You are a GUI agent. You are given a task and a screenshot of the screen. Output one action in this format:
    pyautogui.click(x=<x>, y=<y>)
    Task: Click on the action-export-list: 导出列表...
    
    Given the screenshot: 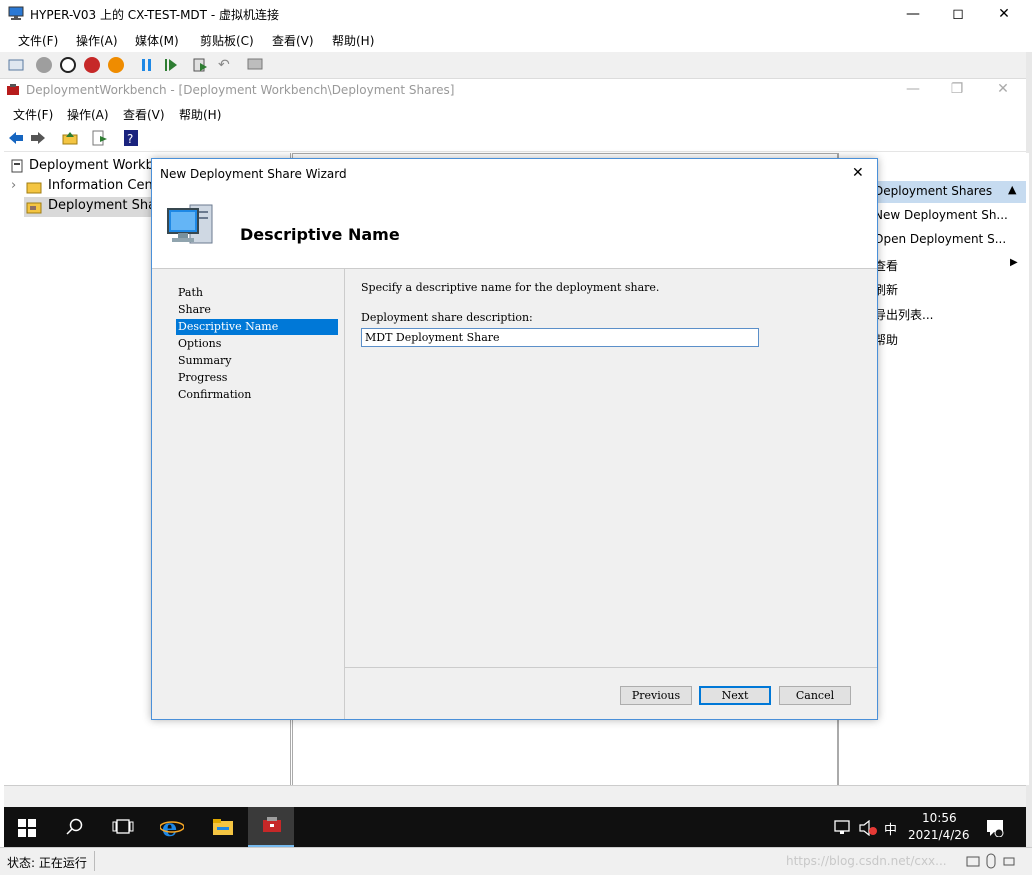 What is the action you would take?
    pyautogui.click(x=903, y=314)
    